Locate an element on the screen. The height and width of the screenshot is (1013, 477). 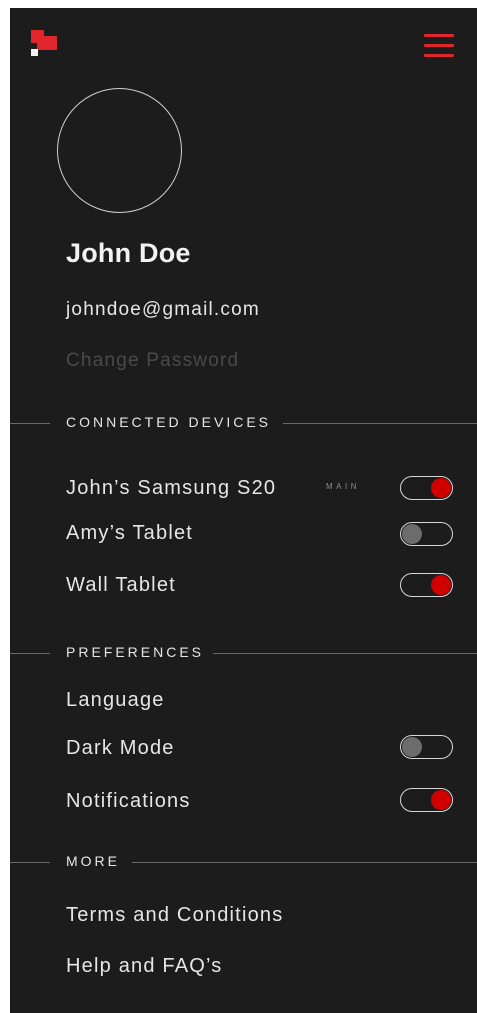
section-preferences: PREFERENCES is located at coordinates (243, 654).